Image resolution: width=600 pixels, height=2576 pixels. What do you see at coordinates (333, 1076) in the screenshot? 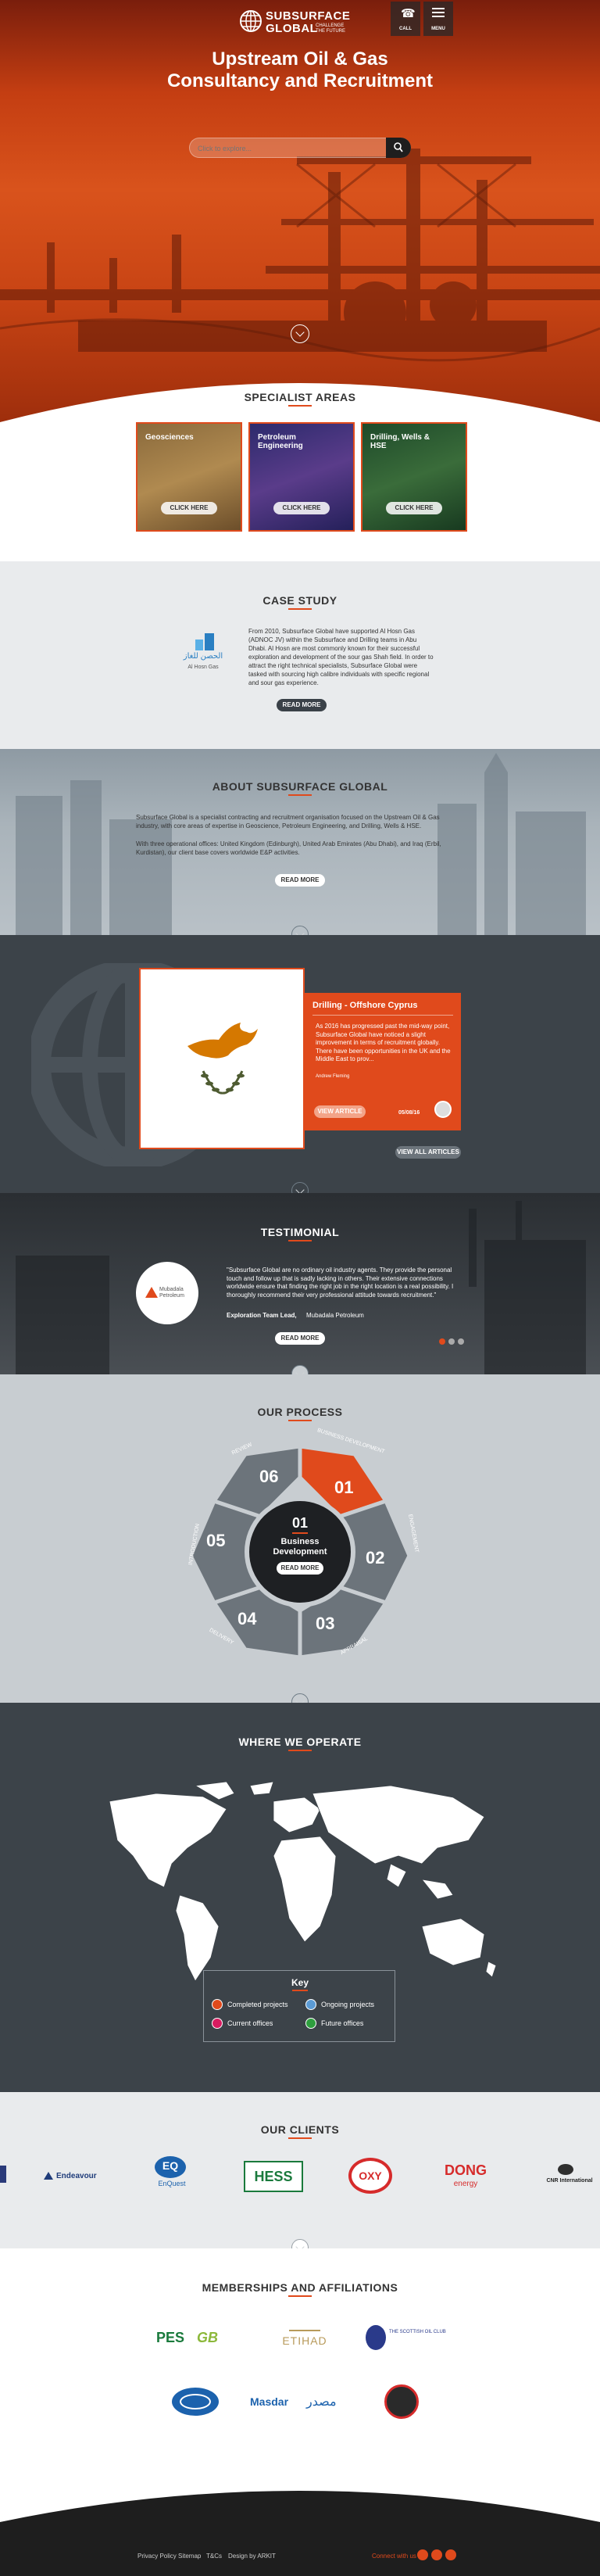
I see `news-author: Andrew Fleming` at bounding box center [333, 1076].